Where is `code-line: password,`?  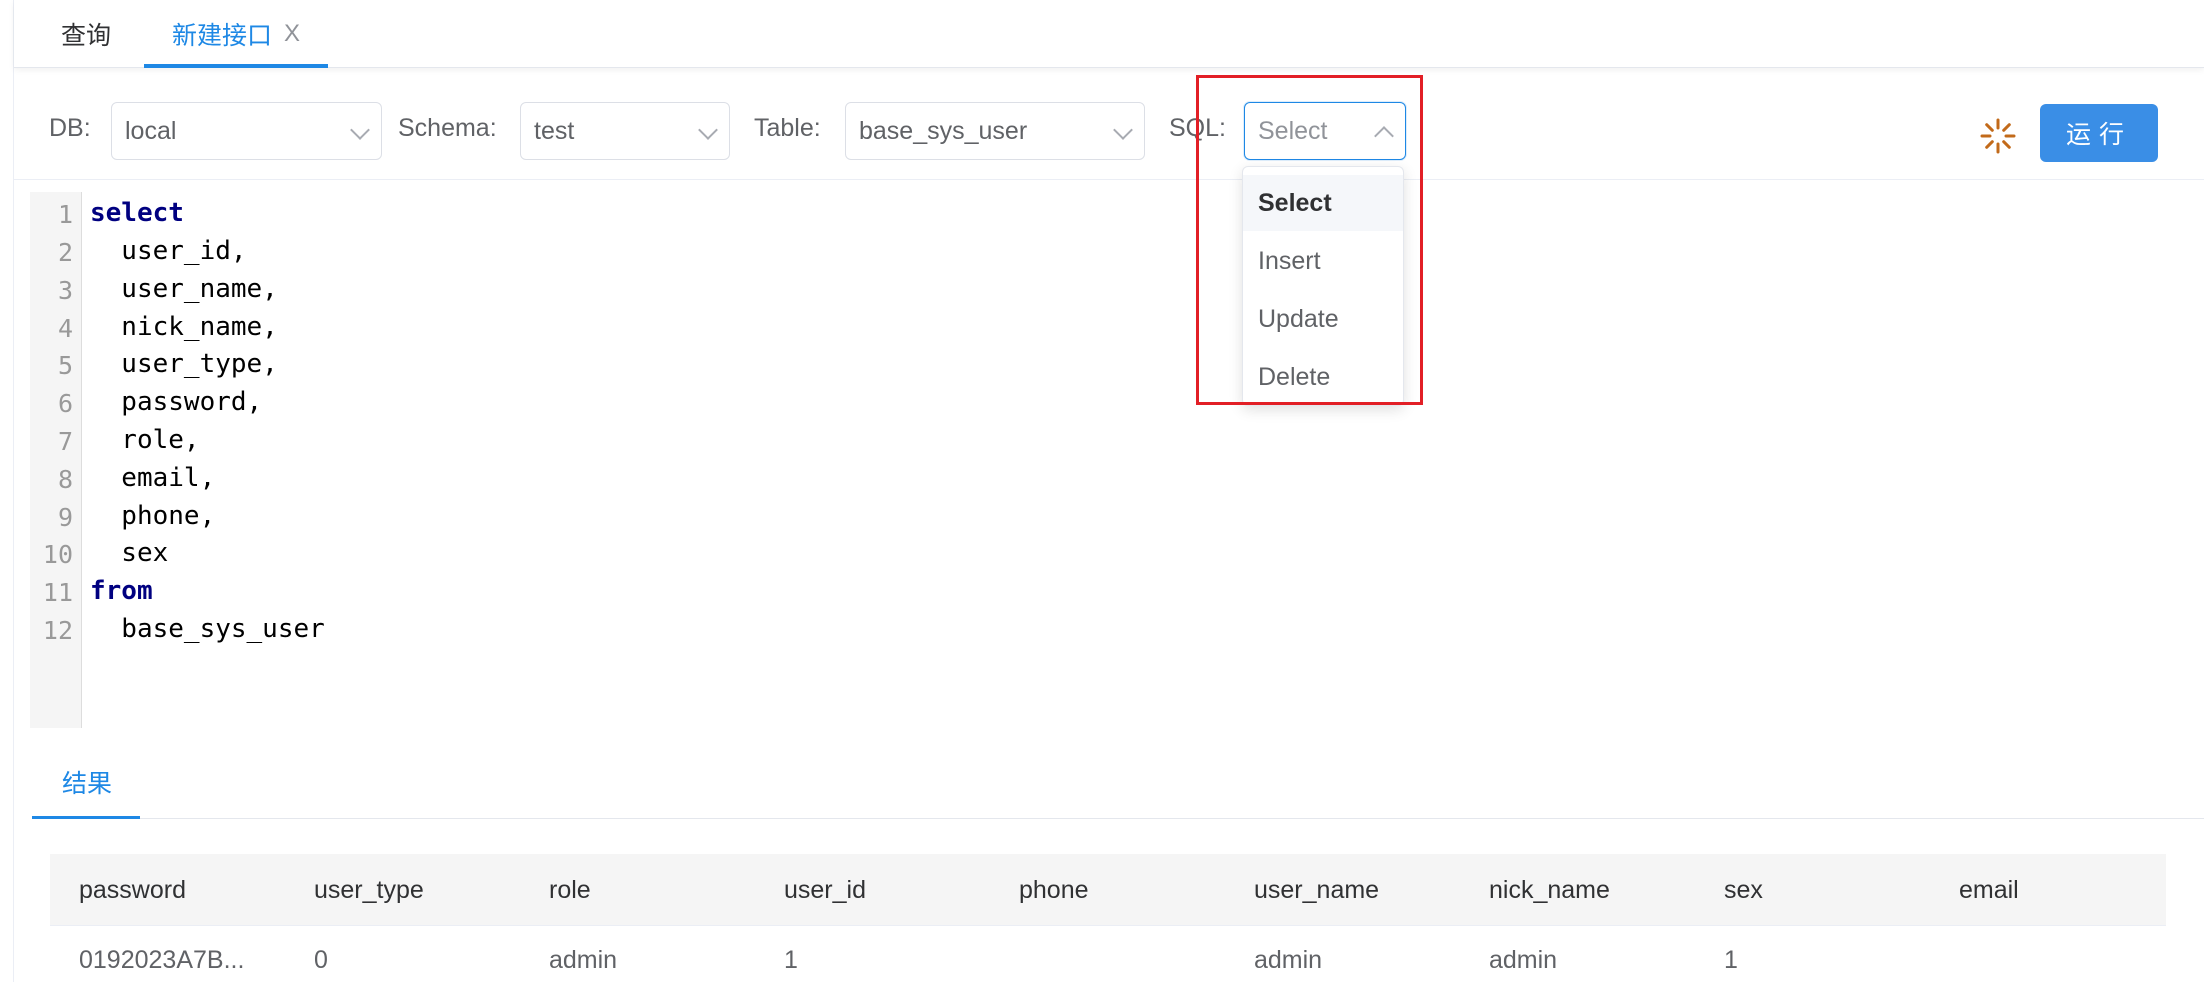
code-line: password, is located at coordinates (176, 402).